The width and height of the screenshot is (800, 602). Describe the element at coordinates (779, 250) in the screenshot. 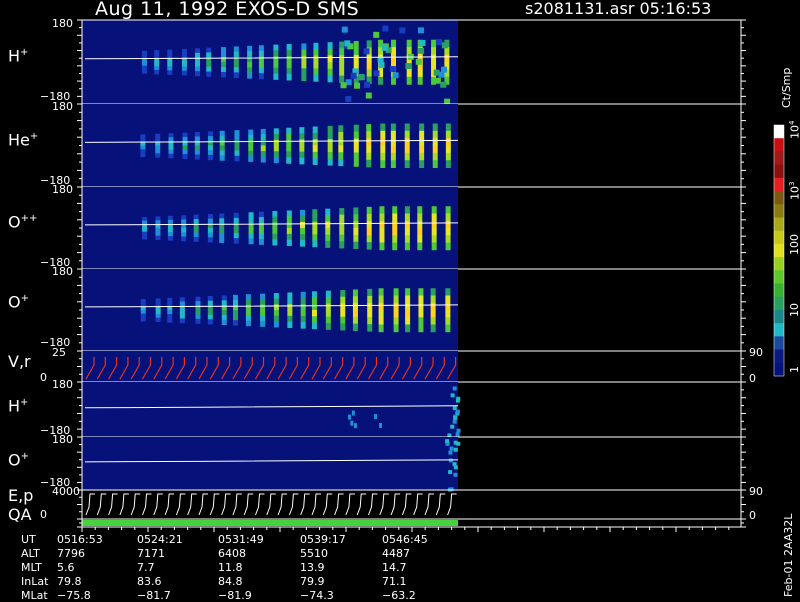

I see `colorbar` at that location.